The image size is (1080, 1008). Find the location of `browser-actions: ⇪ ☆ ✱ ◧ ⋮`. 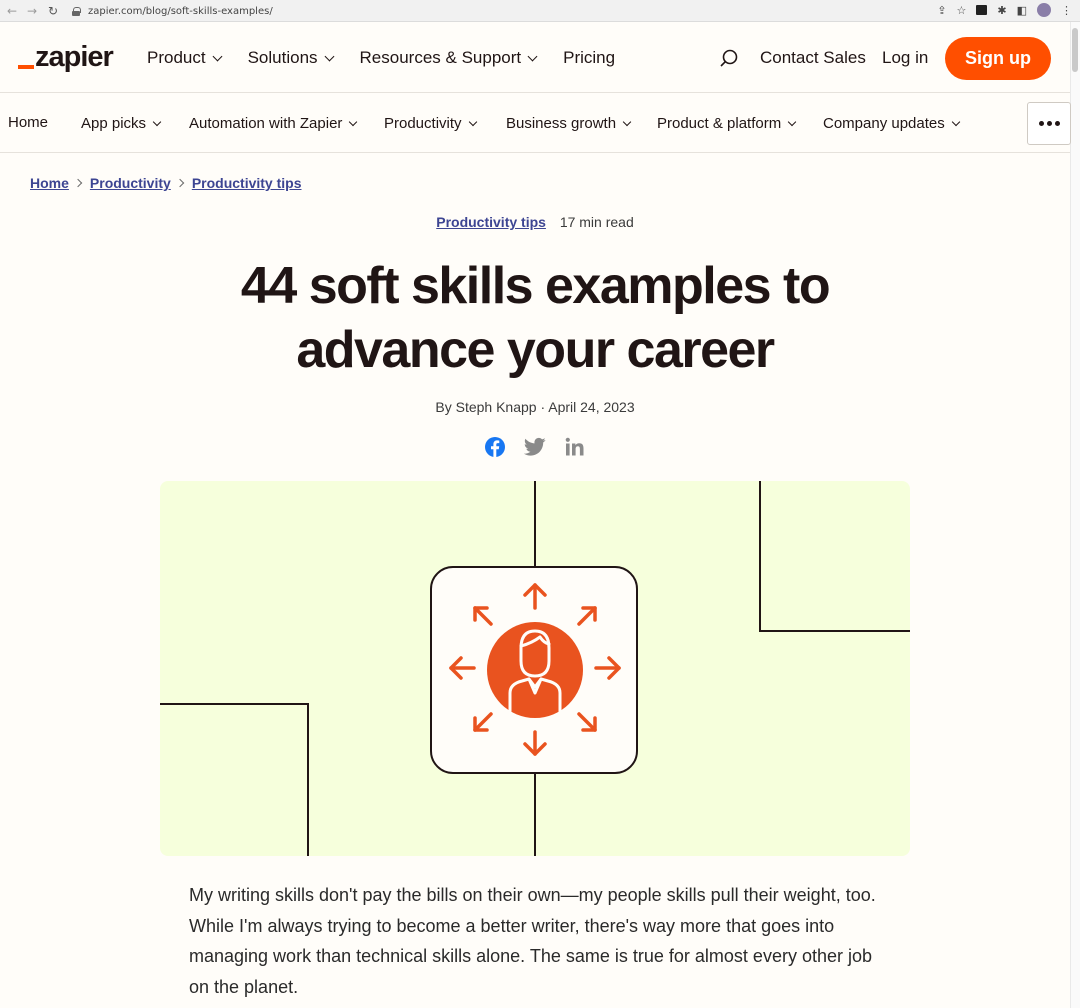

browser-actions: ⇪ ☆ ✱ ◧ ⋮ is located at coordinates (1004, 10).